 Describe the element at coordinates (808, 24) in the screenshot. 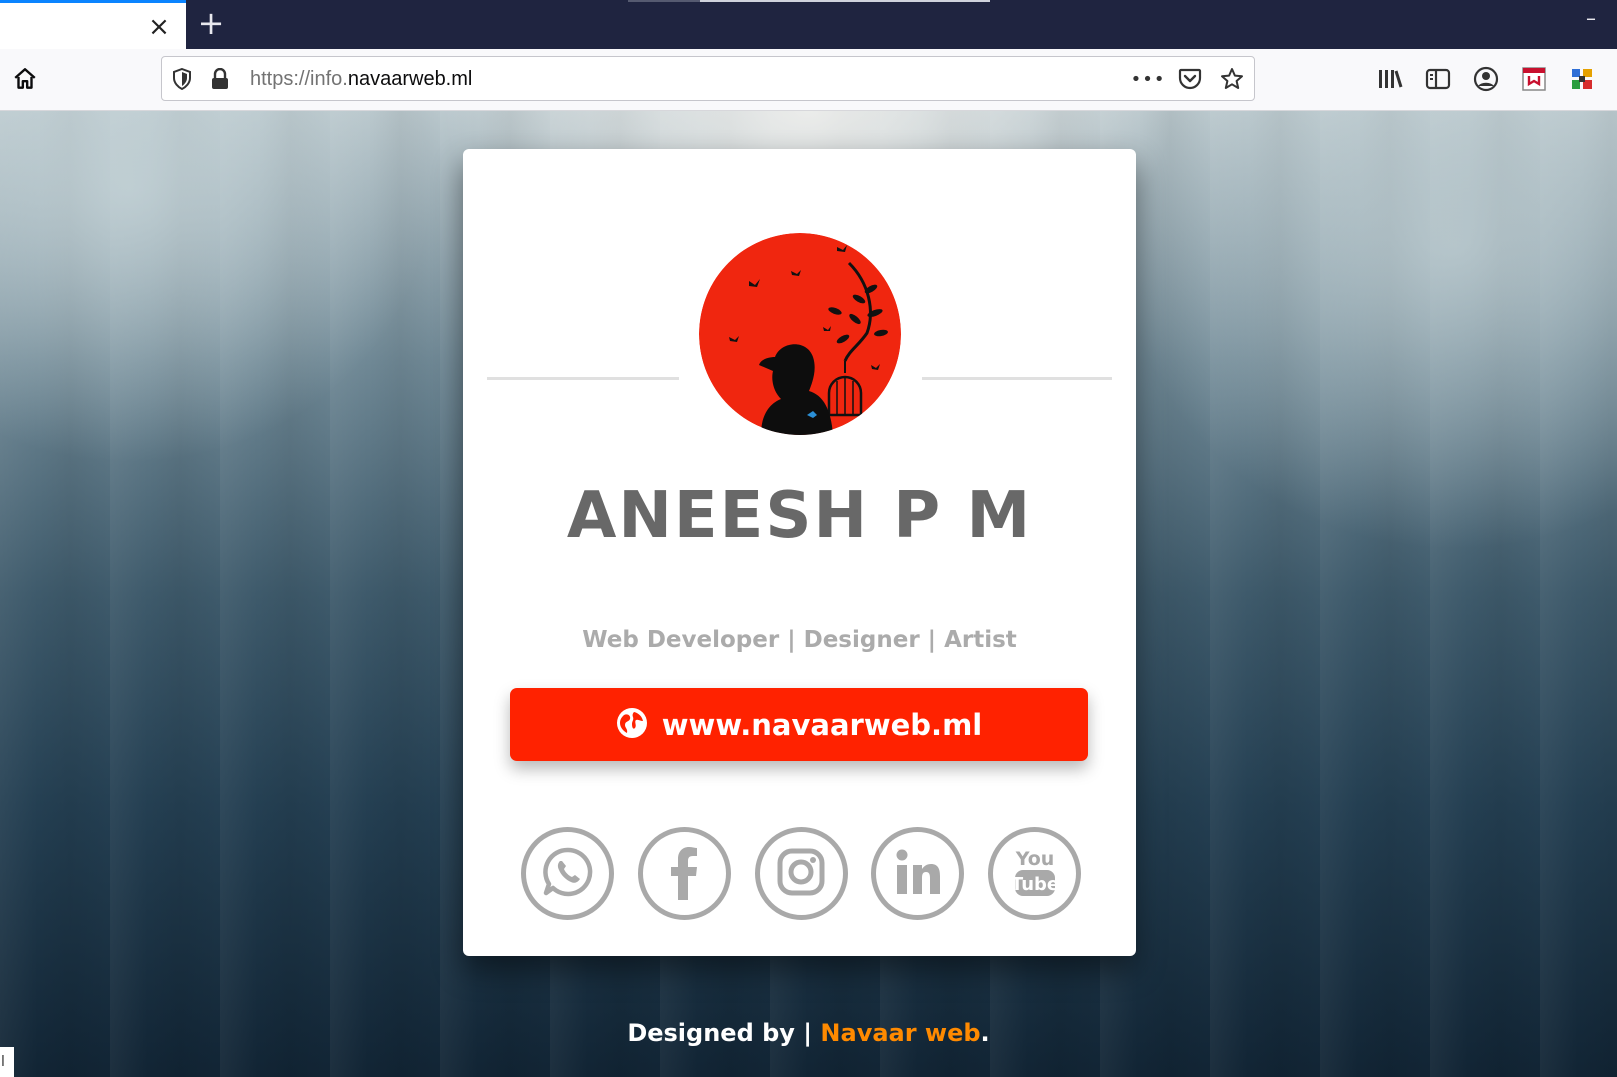

I see `tab-bar: × + –` at that location.